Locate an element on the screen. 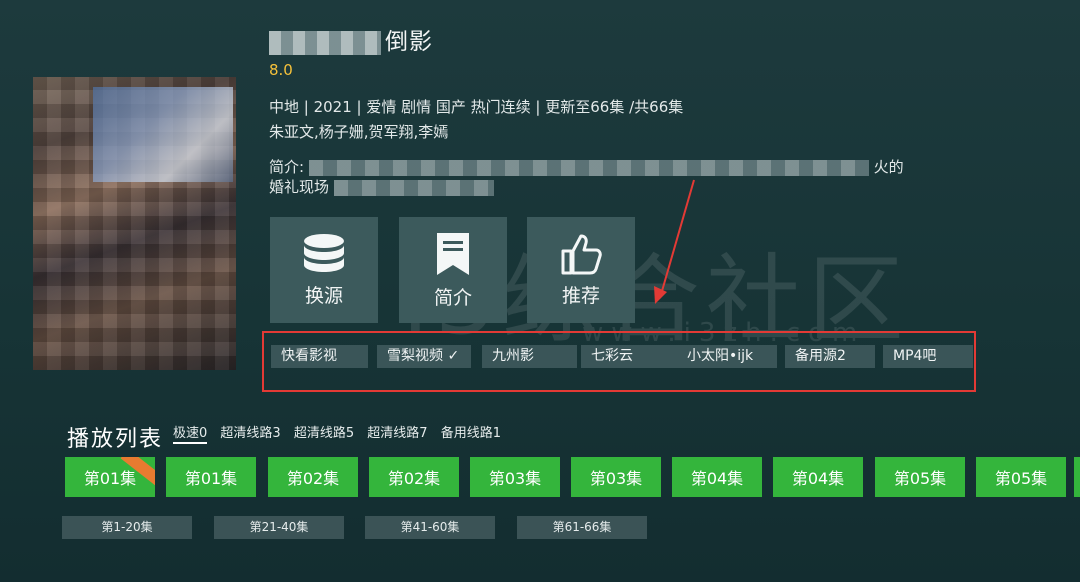 This screenshot has width=1080, height=582. source-item: MP4吧 is located at coordinates (928, 356).